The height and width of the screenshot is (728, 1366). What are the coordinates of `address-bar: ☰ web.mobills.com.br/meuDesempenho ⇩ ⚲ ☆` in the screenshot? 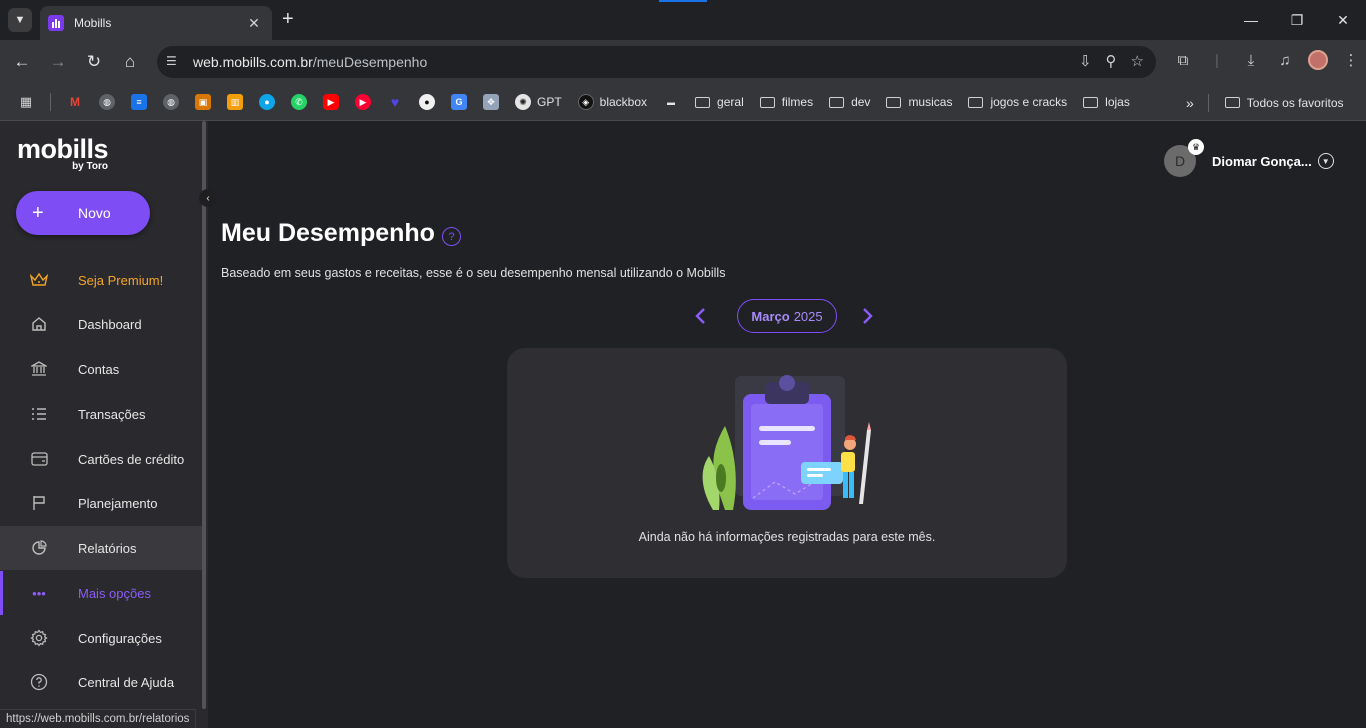 It's located at (656, 62).